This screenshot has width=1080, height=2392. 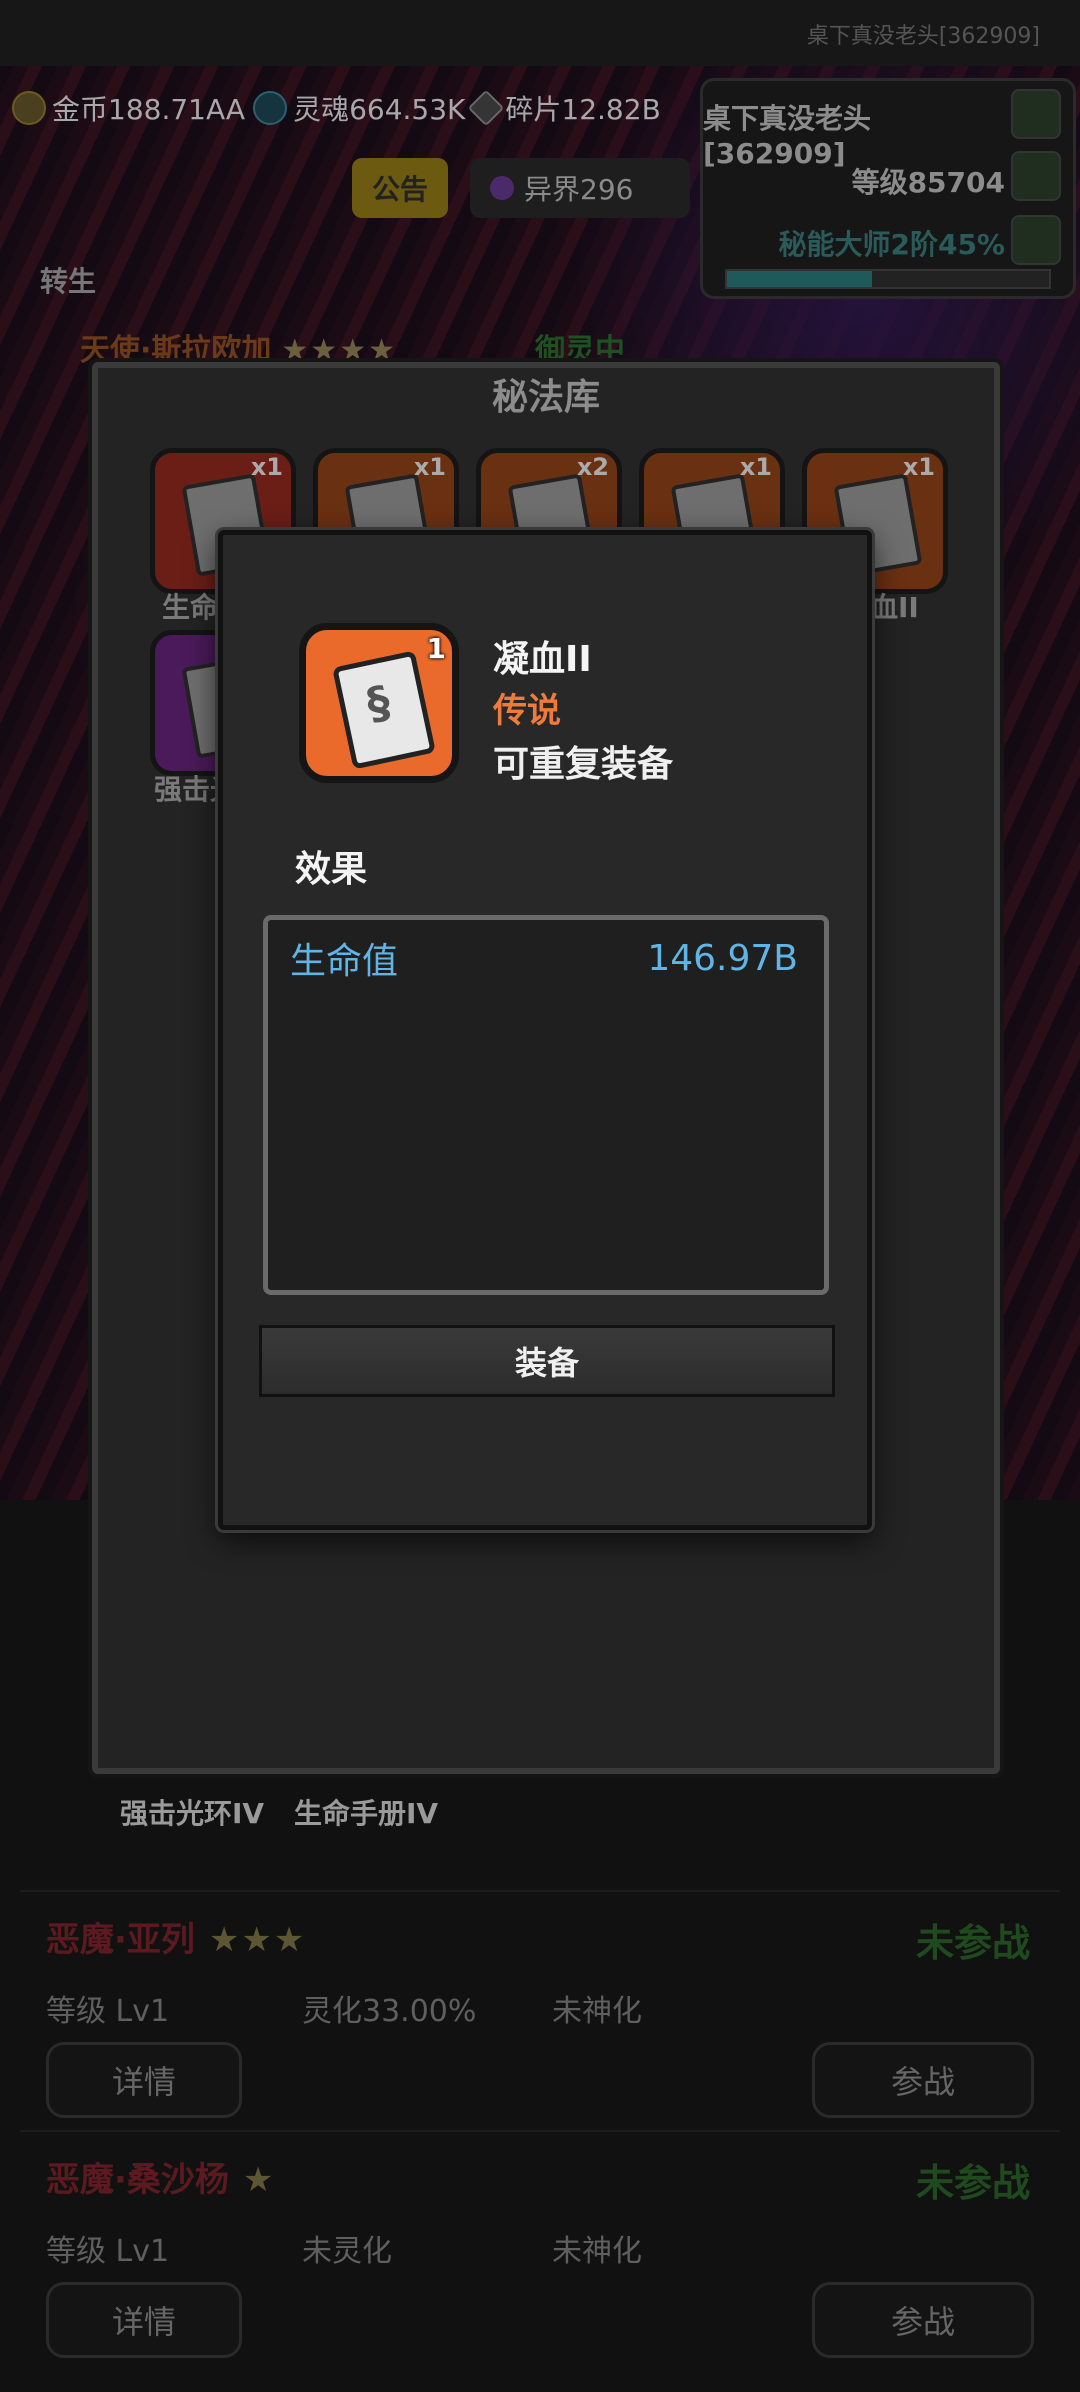 What do you see at coordinates (799, 279) in the screenshot?
I see `rank-progress-fill` at bounding box center [799, 279].